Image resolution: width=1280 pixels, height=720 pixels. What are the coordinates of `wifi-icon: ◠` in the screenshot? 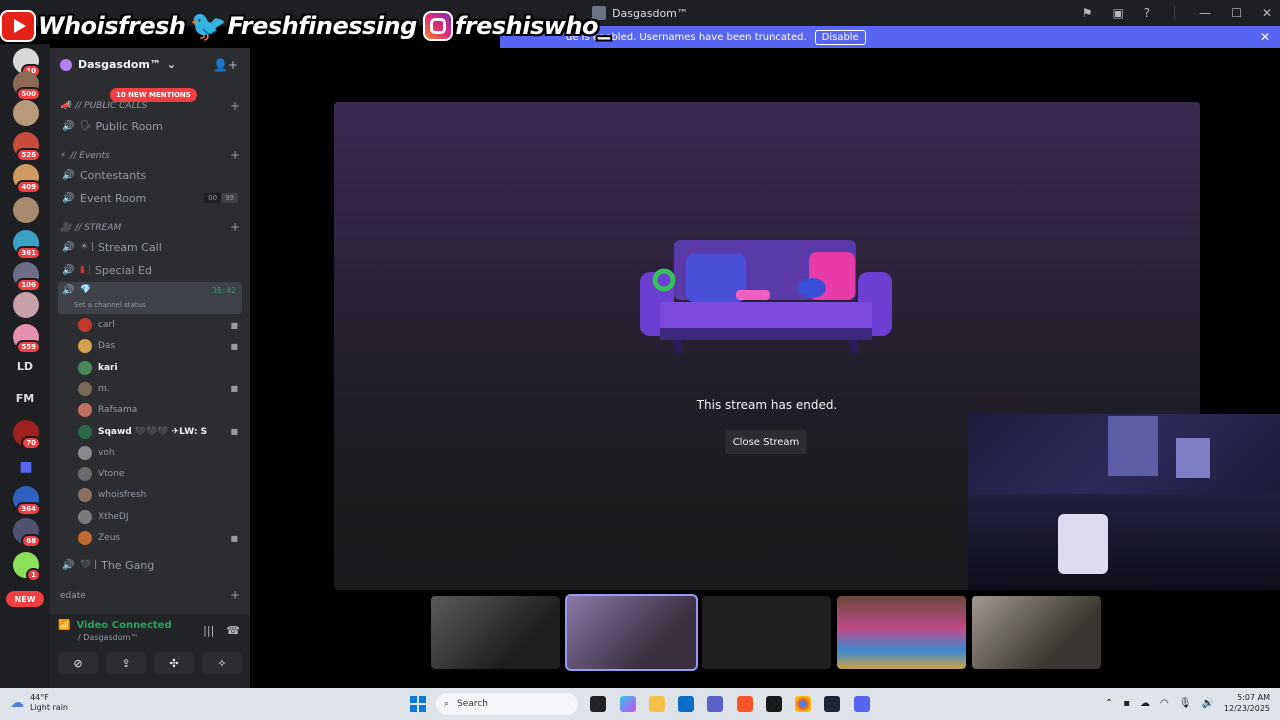 It's located at (1164, 703).